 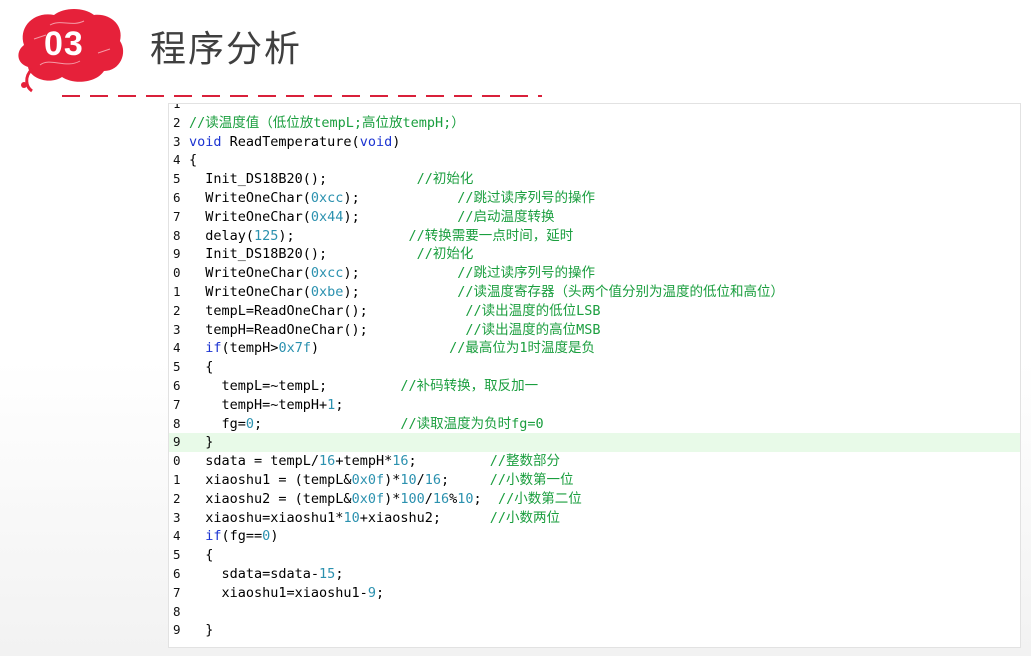 I want to click on code-comment: //补码转换，取反加一, so click(x=469, y=386).